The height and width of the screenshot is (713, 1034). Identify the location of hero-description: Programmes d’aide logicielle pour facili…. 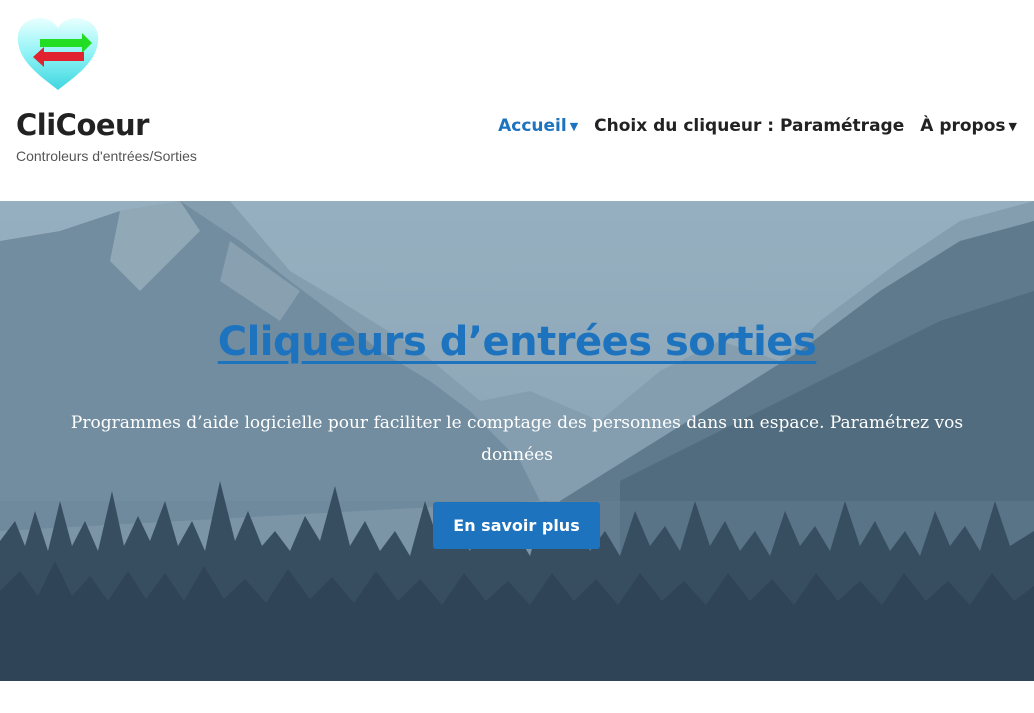
(517, 439).